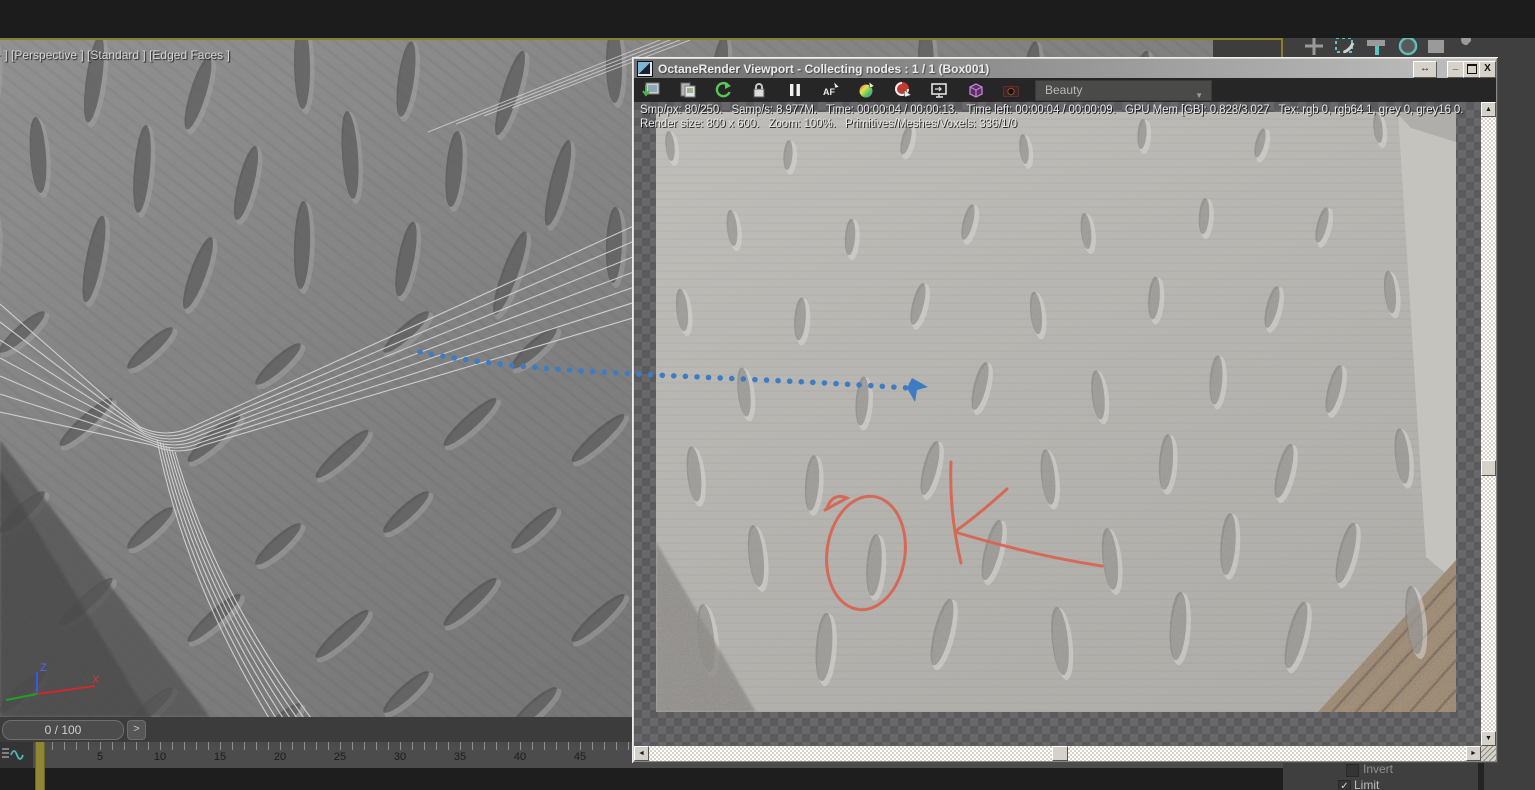 The image size is (1535, 790). I want to click on octane-toolbar: AF Beauty ▼, so click(1065, 90).